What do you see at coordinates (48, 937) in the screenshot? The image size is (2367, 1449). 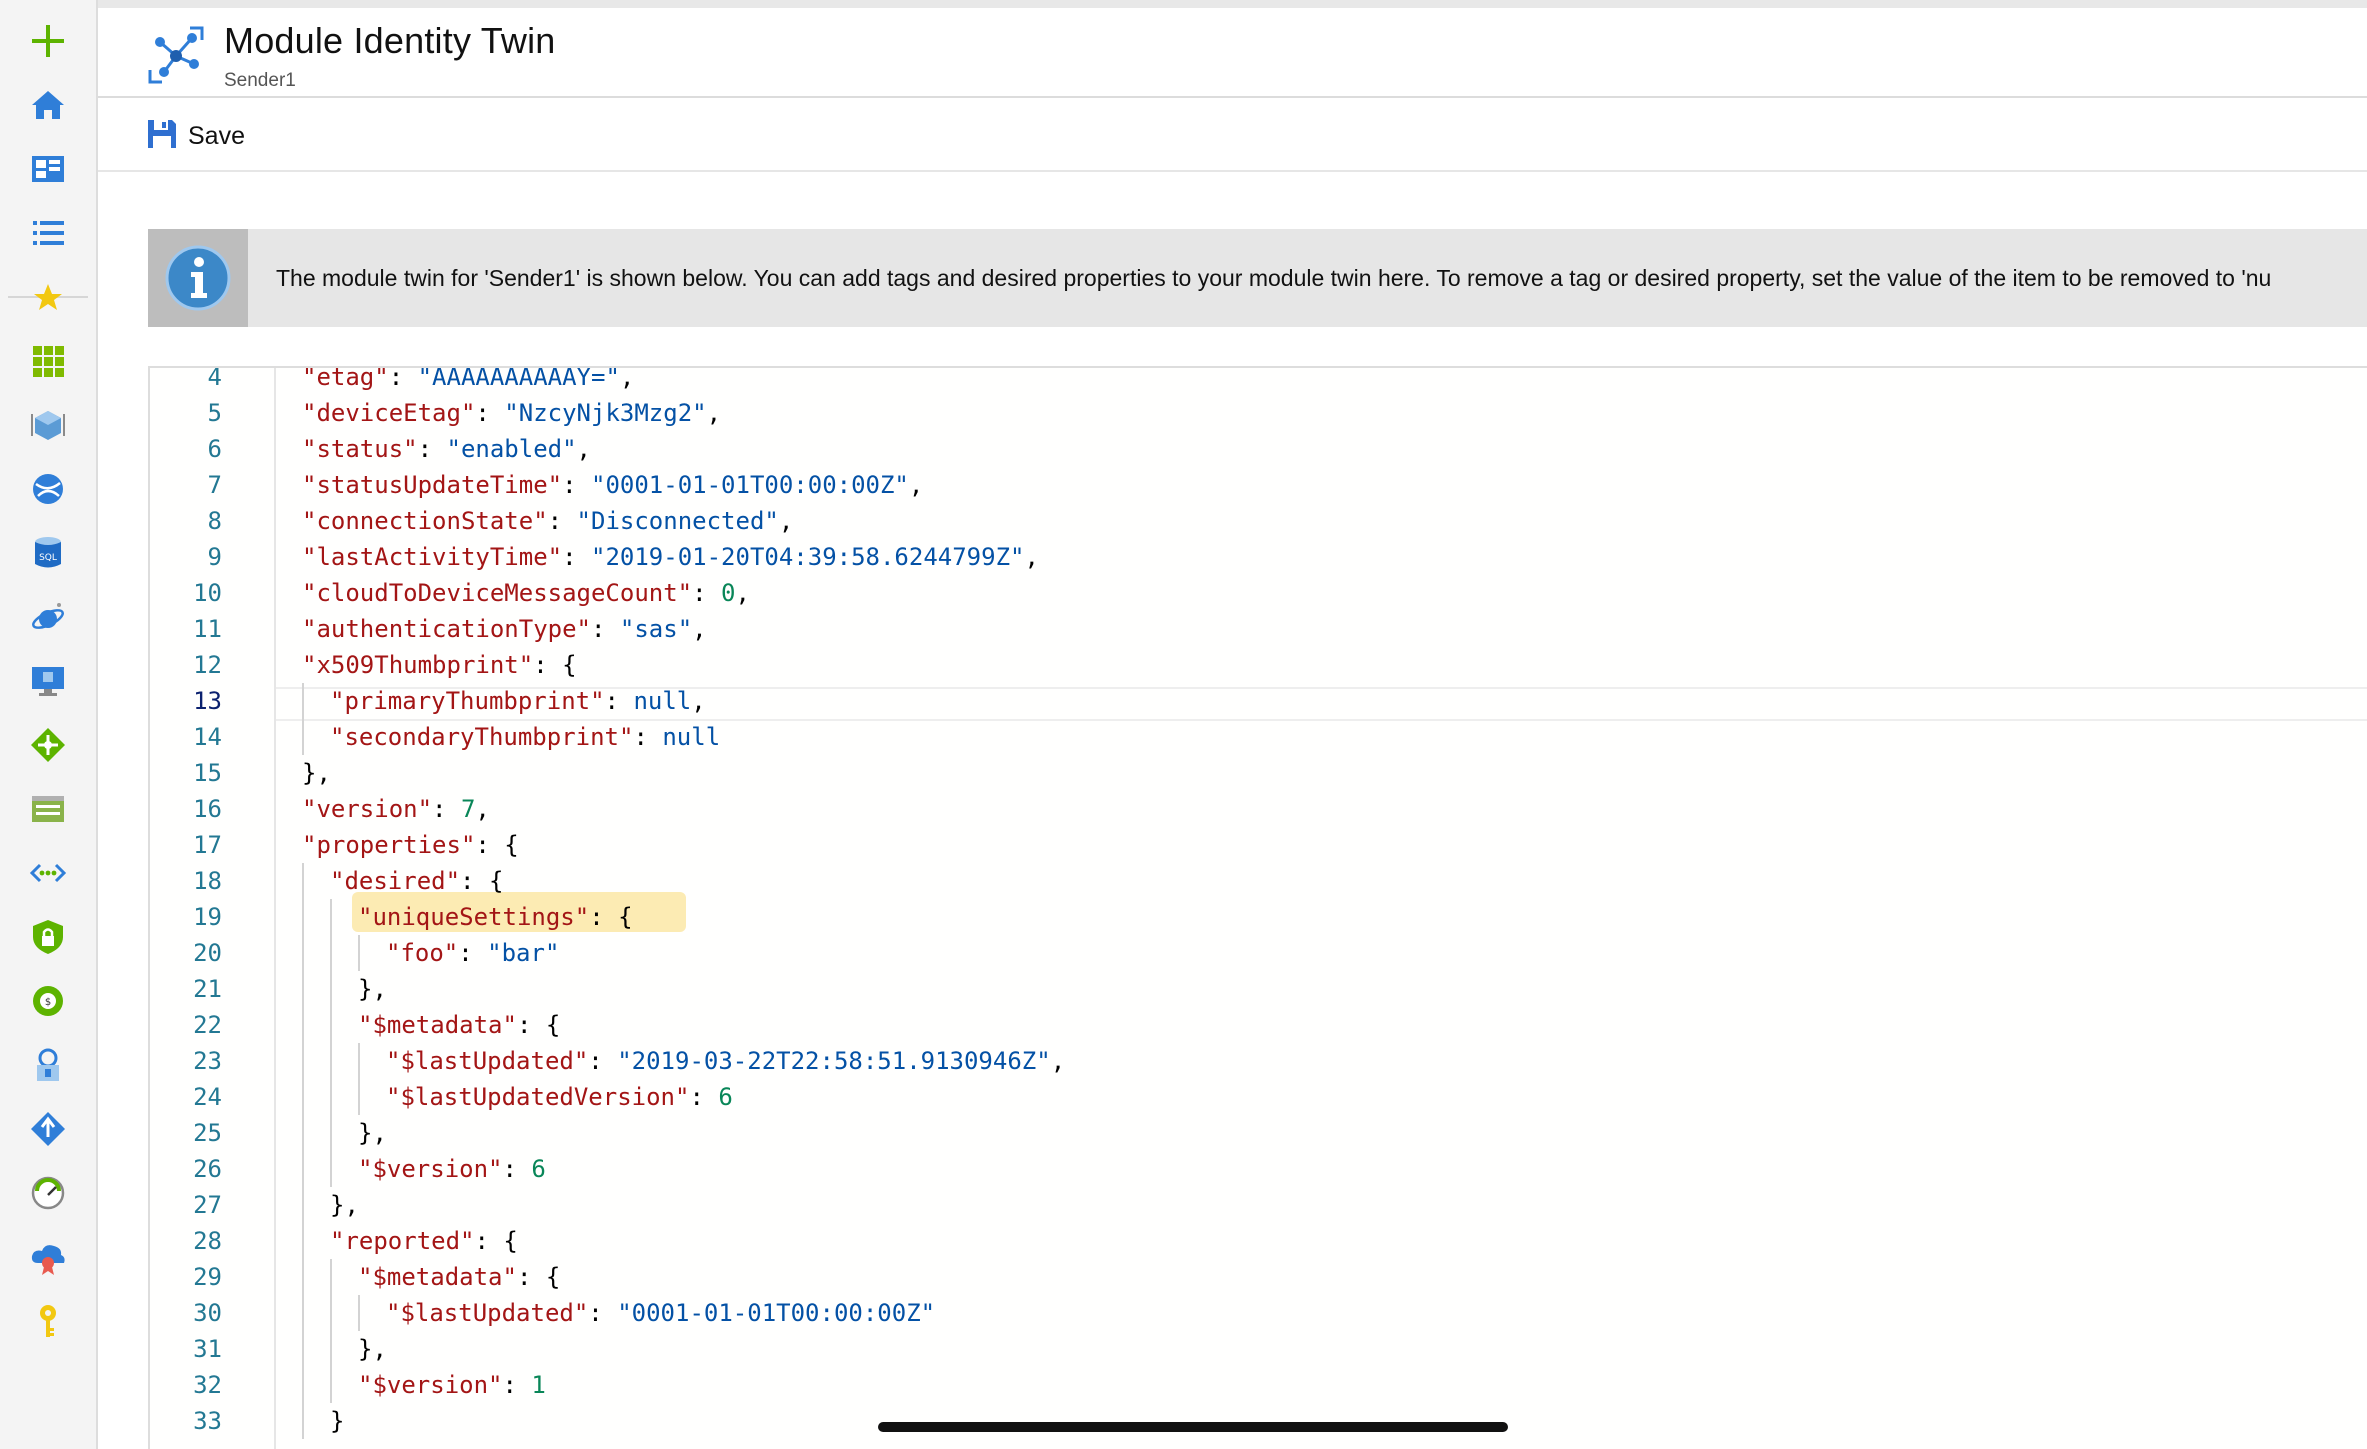 I see `security-center-icon` at bounding box center [48, 937].